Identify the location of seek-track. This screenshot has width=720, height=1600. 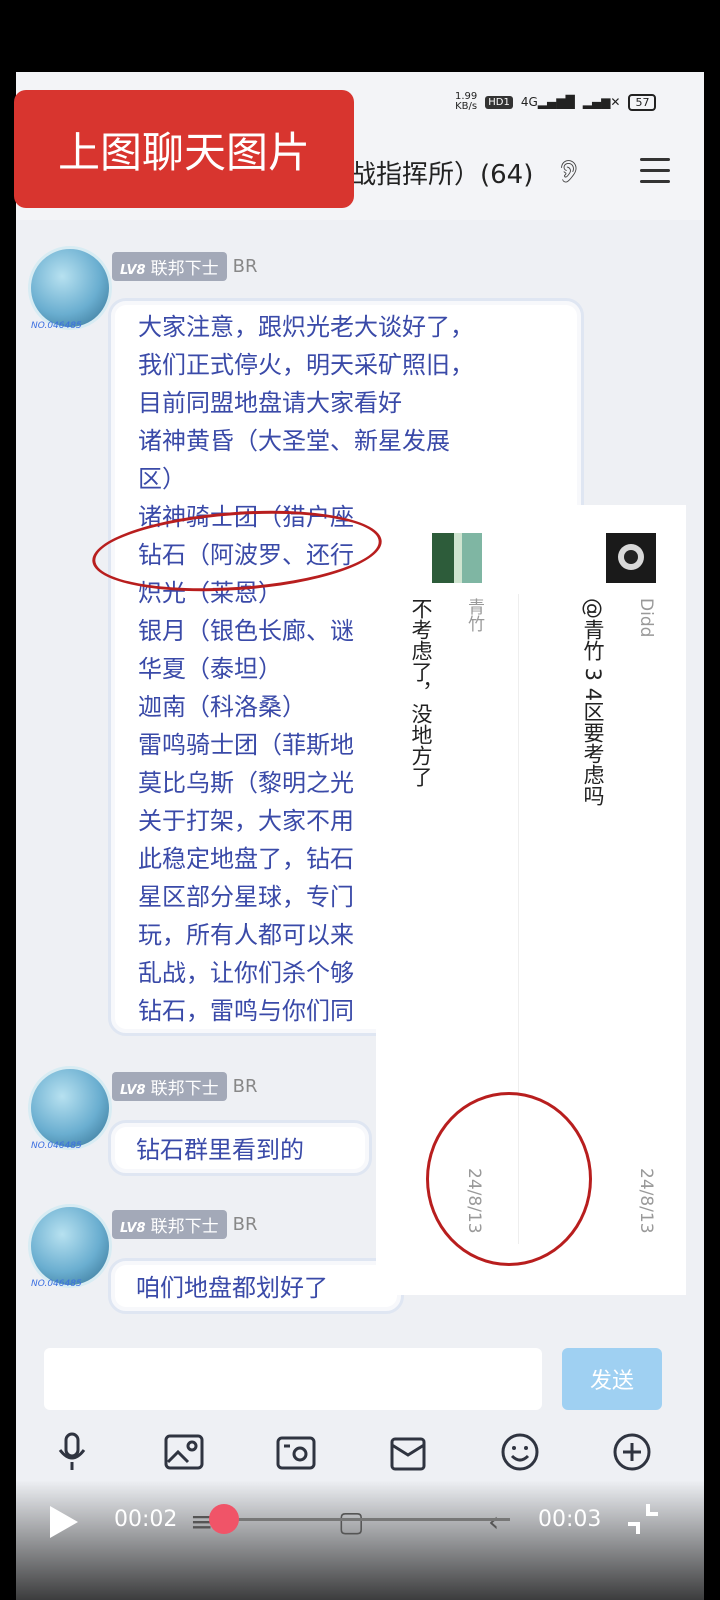
(364, 1519).